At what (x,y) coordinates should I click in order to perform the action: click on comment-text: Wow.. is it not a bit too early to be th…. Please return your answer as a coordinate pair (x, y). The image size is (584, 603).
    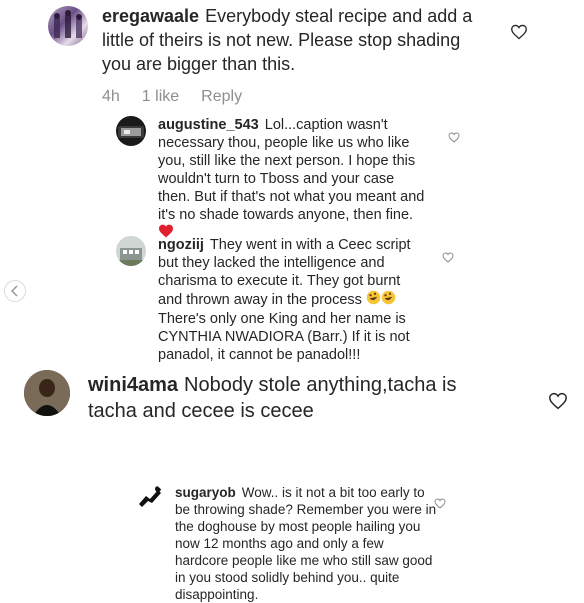
    Looking at the image, I should click on (306, 543).